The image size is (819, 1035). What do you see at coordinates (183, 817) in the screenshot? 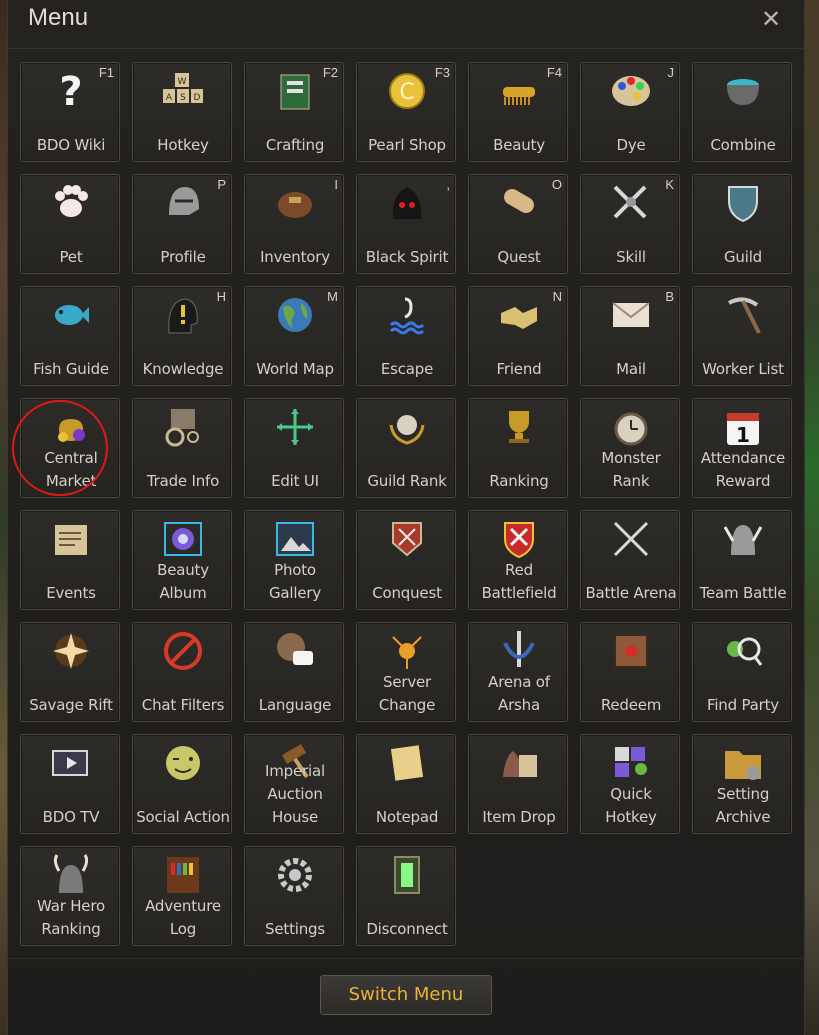
I see `menu-tile-label: Social Action` at bounding box center [183, 817].